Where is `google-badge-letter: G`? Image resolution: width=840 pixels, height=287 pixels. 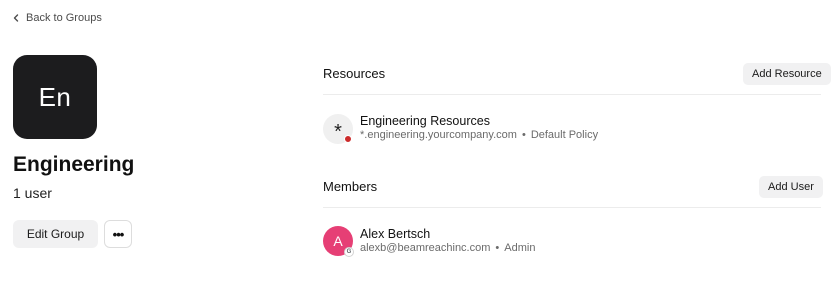
google-badge-letter: G is located at coordinates (349, 252).